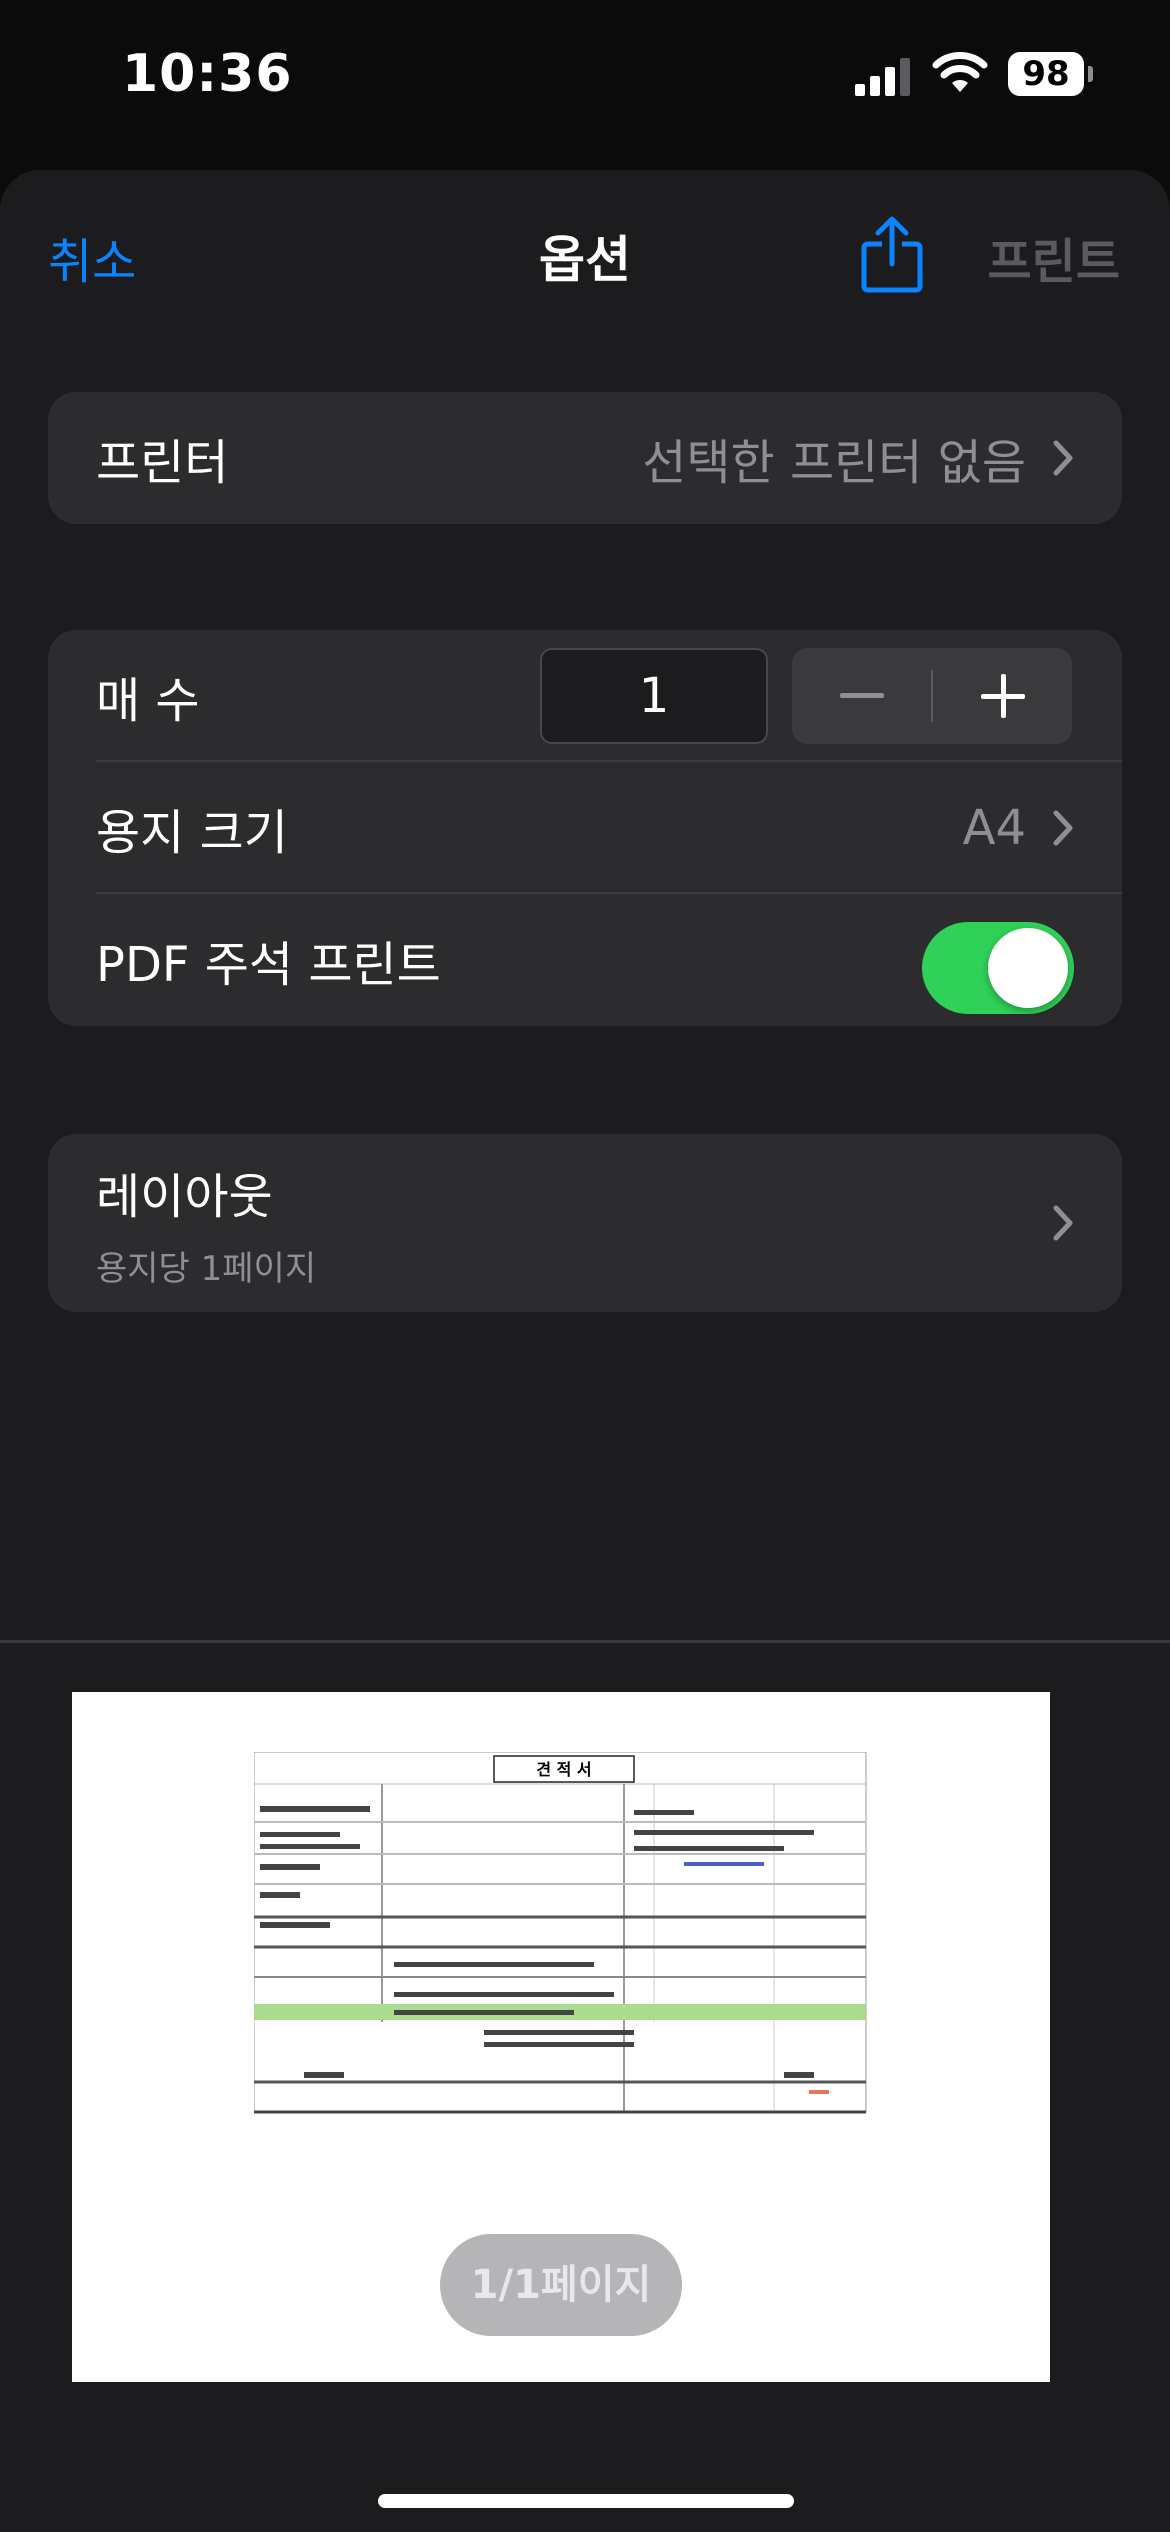 The height and width of the screenshot is (2532, 1170). What do you see at coordinates (563, 1769) in the screenshot?
I see `document-title: 견 적 서` at bounding box center [563, 1769].